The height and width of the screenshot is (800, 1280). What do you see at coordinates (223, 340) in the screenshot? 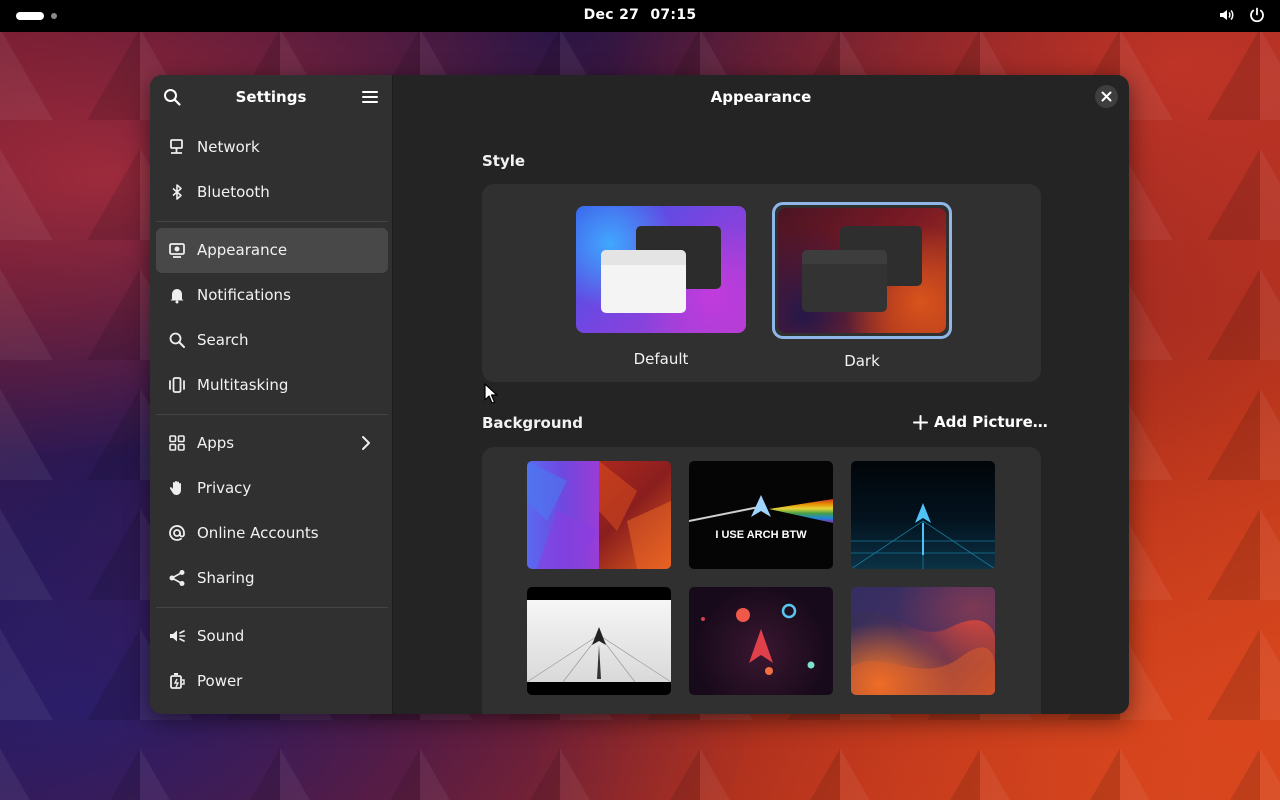
I see `sidebar-item-label: Search` at bounding box center [223, 340].